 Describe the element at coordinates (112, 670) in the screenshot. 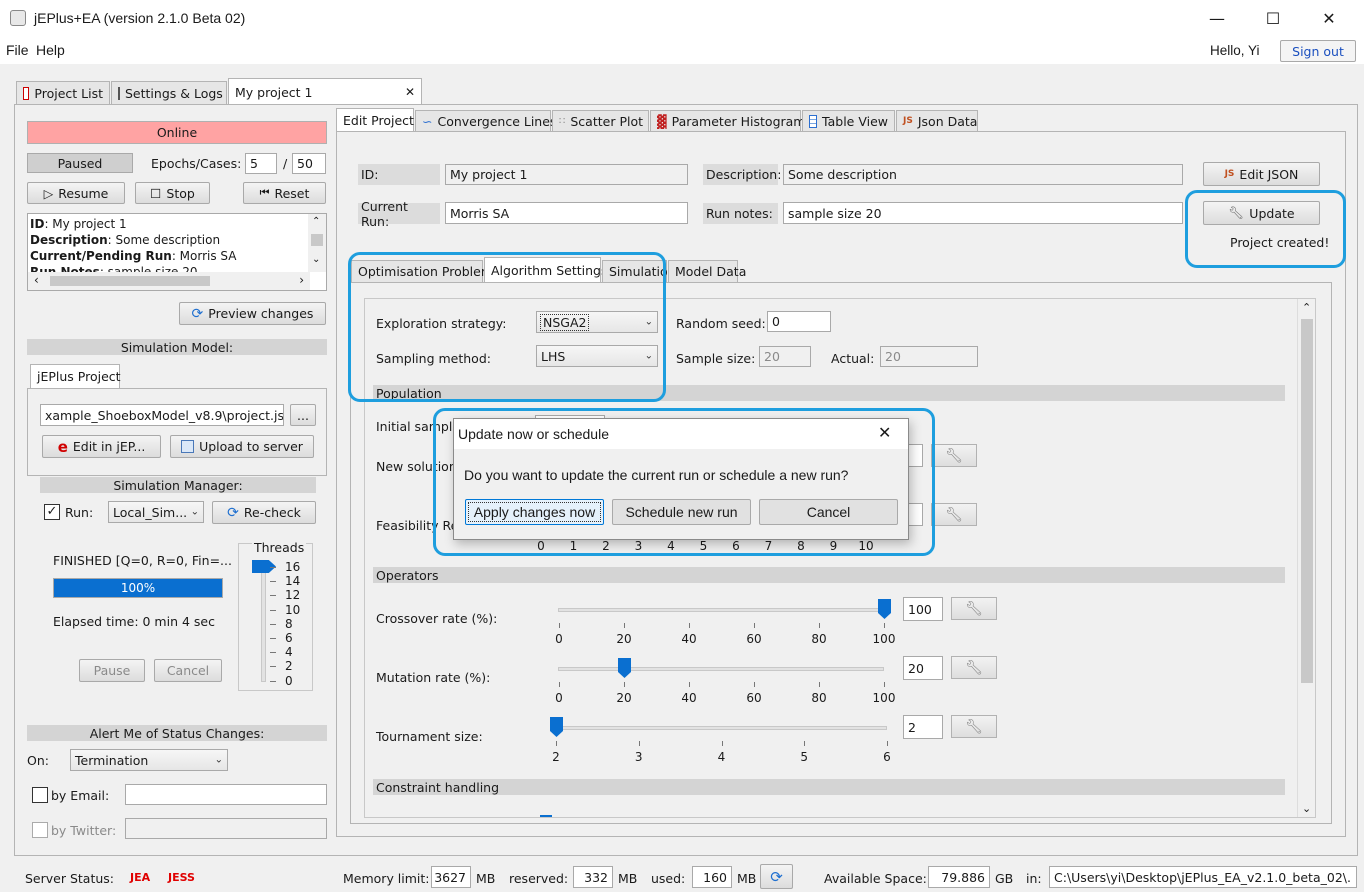

I see `pause-button: Pause` at that location.